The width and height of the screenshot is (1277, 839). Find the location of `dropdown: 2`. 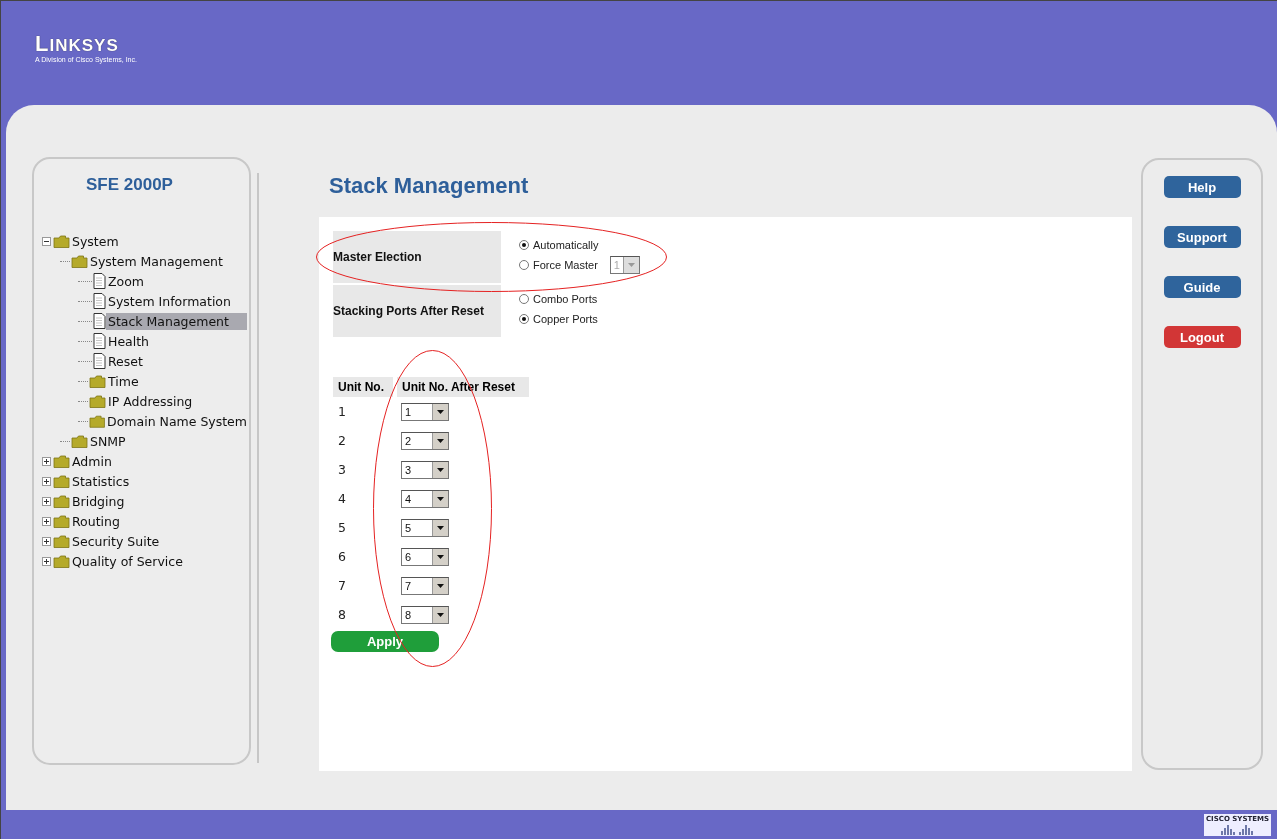

dropdown: 2 is located at coordinates (425, 440).